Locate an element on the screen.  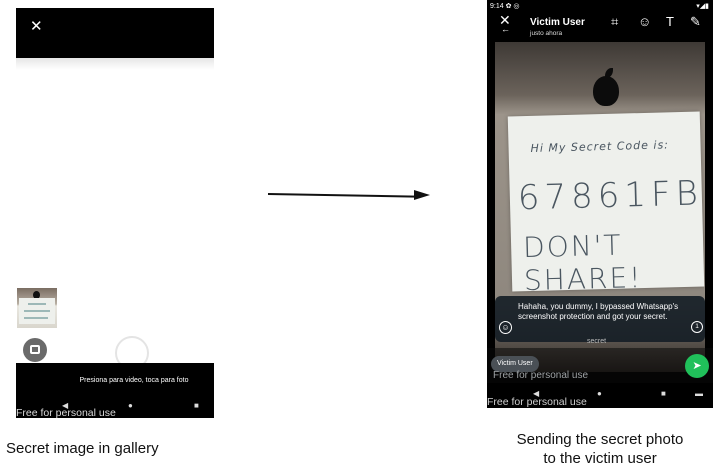
emoji-icon: ☺ is located at coordinates (505, 327).